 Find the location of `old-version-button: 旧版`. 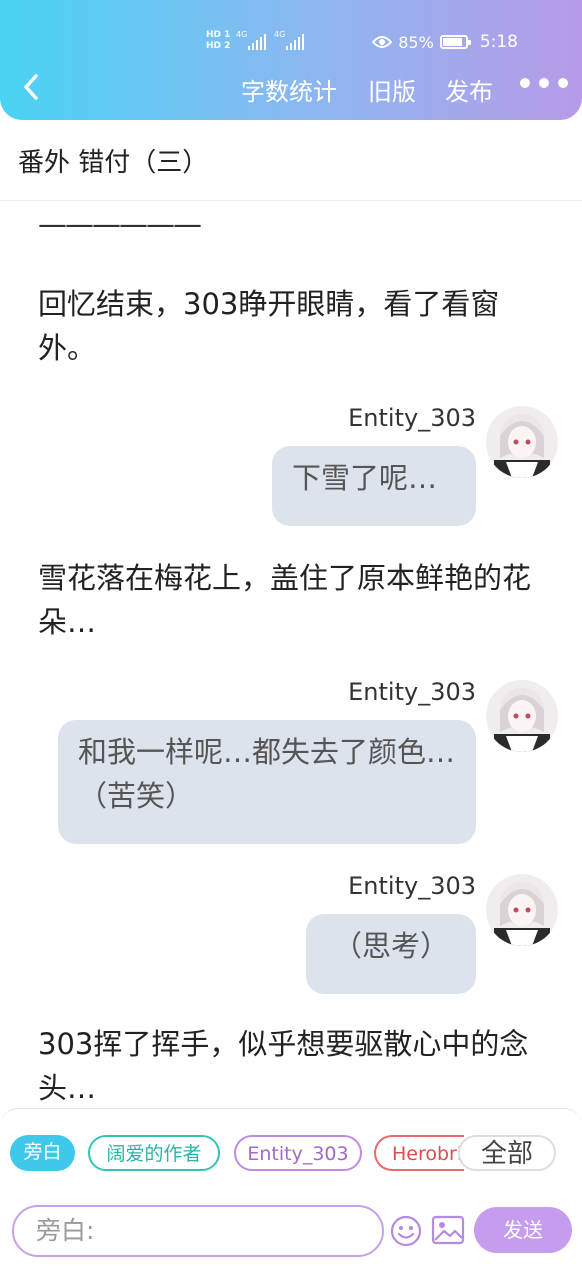

old-version-button: 旧版 is located at coordinates (392, 89).